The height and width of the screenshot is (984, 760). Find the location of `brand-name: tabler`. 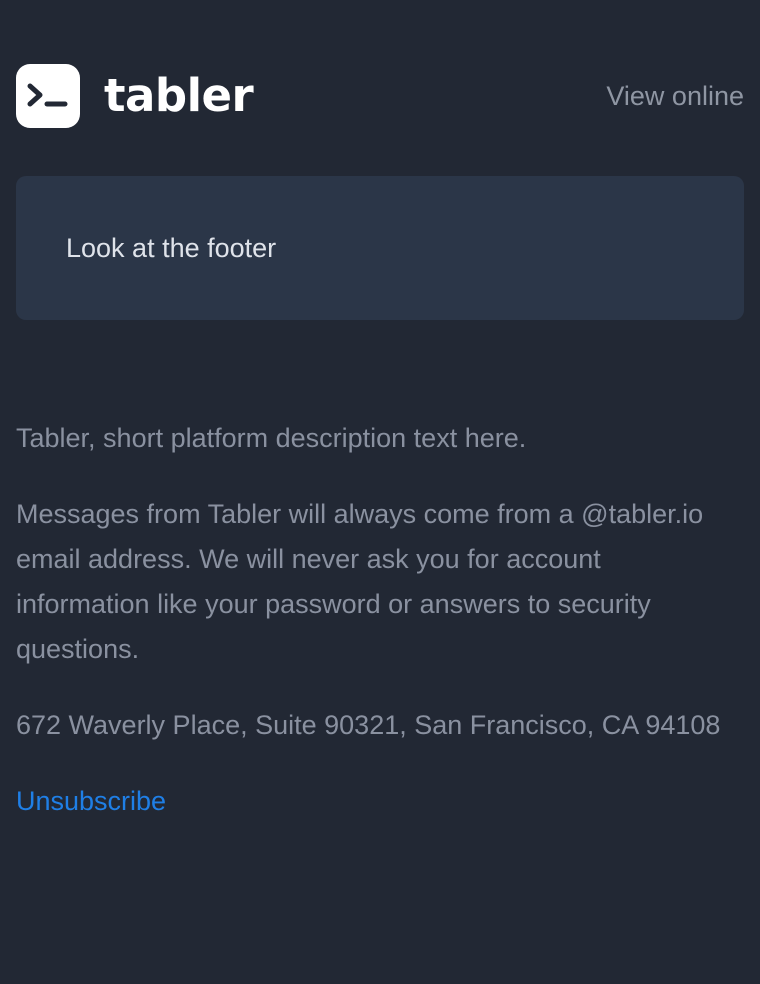

brand-name: tabler is located at coordinates (179, 95).